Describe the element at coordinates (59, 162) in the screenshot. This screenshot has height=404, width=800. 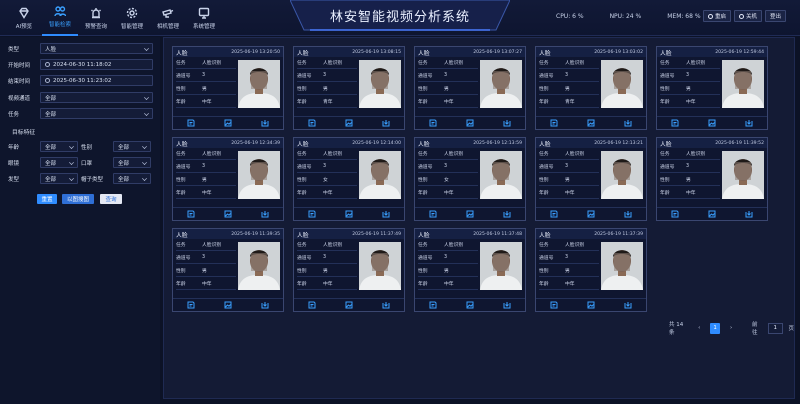
I see `glasses-select: 全部` at that location.